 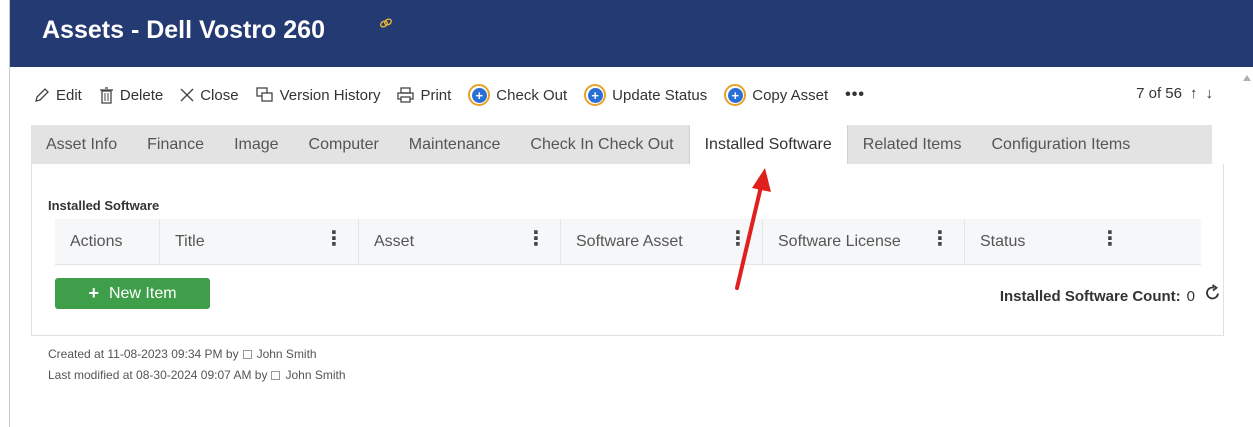 What do you see at coordinates (1061, 144) in the screenshot?
I see `tab-configuration-items: Configuration Items` at bounding box center [1061, 144].